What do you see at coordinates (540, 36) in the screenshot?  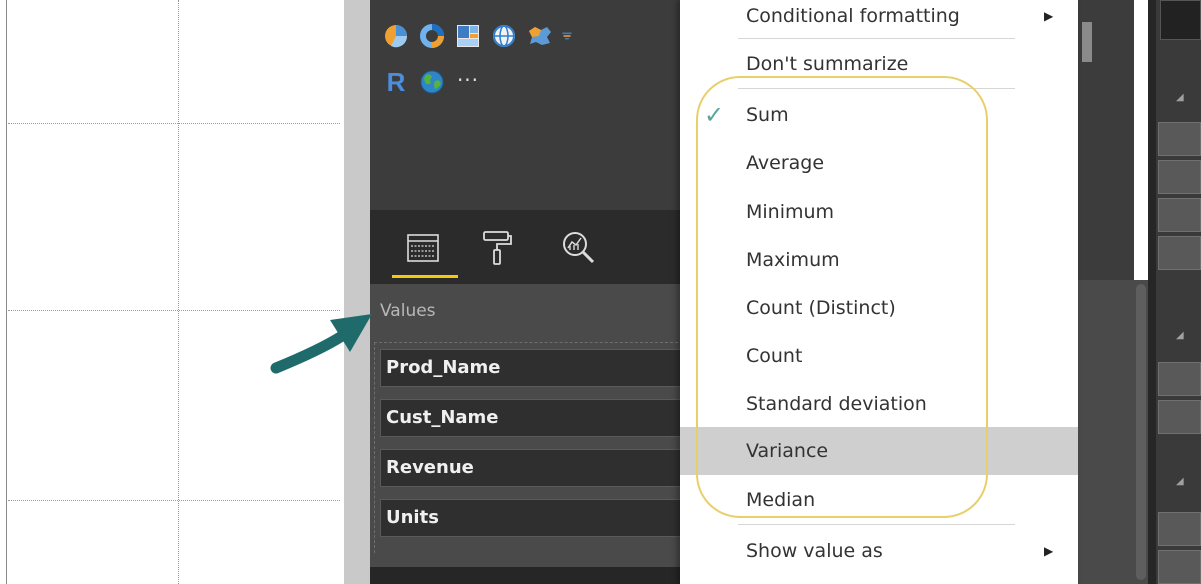 I see `filled-map-icon` at bounding box center [540, 36].